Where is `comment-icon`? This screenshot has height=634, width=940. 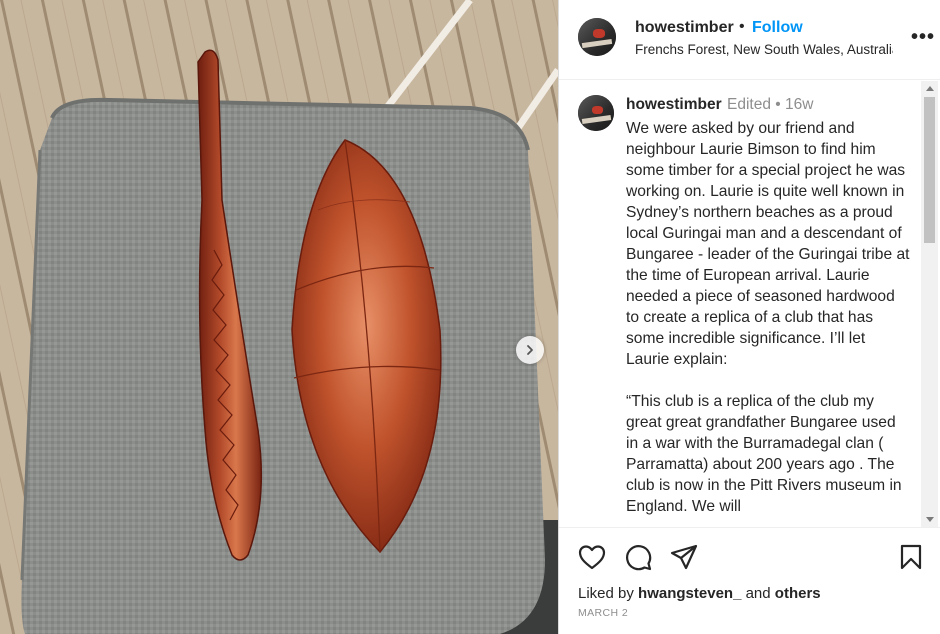
comment-icon is located at coordinates (638, 557).